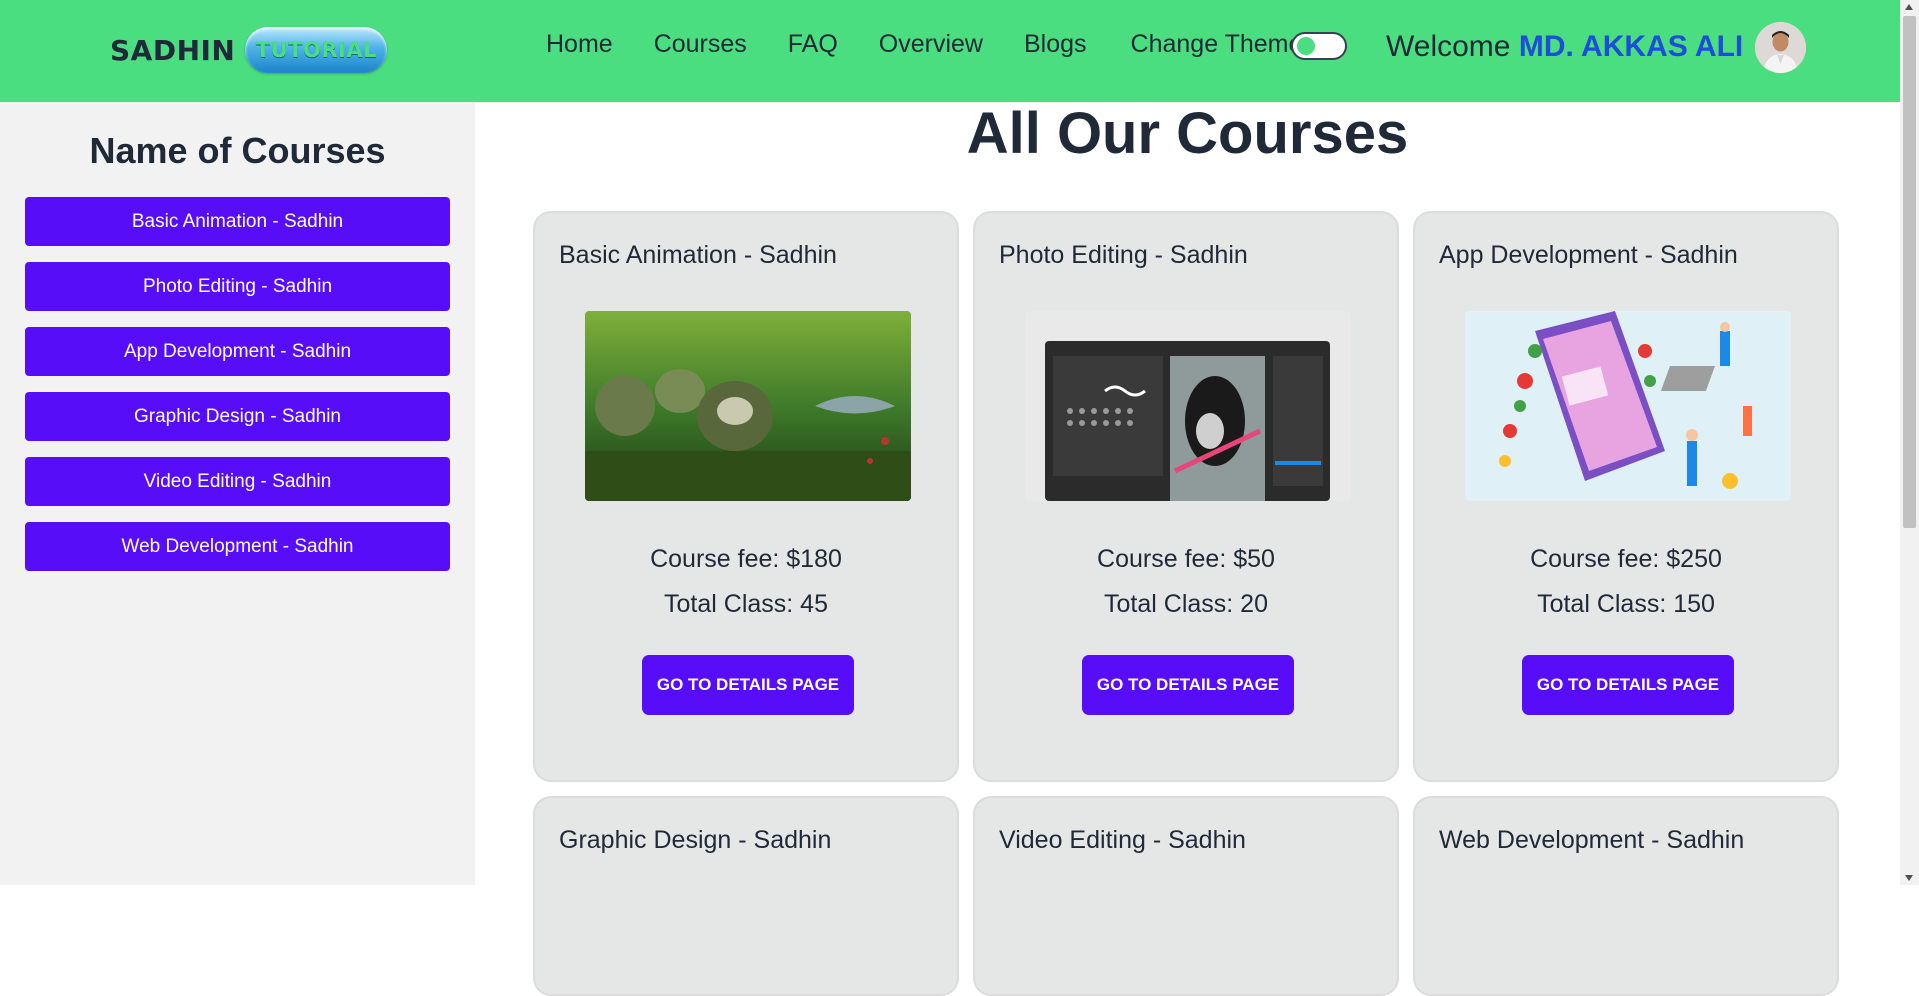 The height and width of the screenshot is (996, 1919). I want to click on course-total-class: Total Class: 20, so click(1186, 604).